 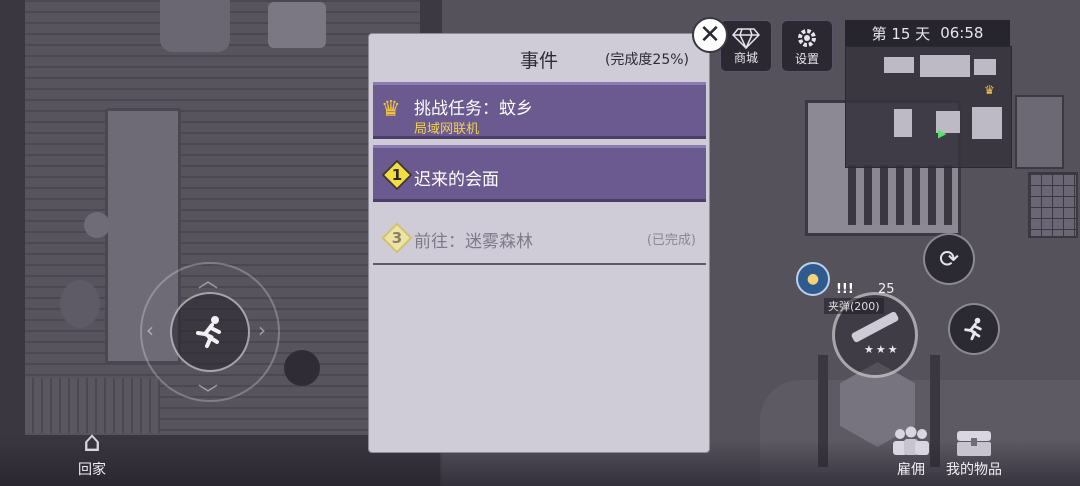 I want to click on reload-icon: ⟳, so click(x=949, y=259).